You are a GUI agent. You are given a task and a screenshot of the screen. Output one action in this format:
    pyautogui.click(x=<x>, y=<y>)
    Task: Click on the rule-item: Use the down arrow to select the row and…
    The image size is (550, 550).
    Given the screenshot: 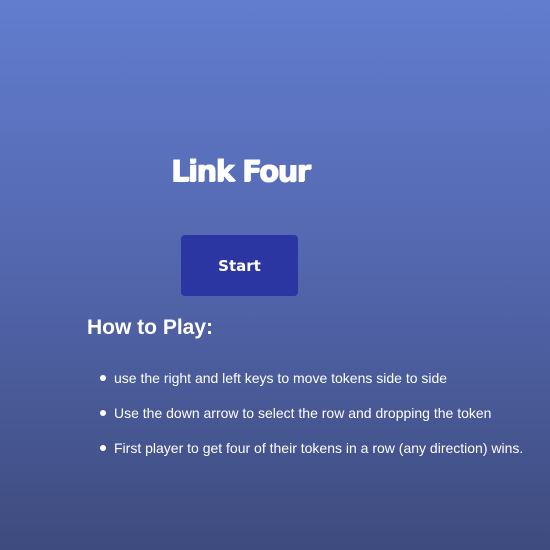 What is the action you would take?
    pyautogui.click(x=320, y=418)
    